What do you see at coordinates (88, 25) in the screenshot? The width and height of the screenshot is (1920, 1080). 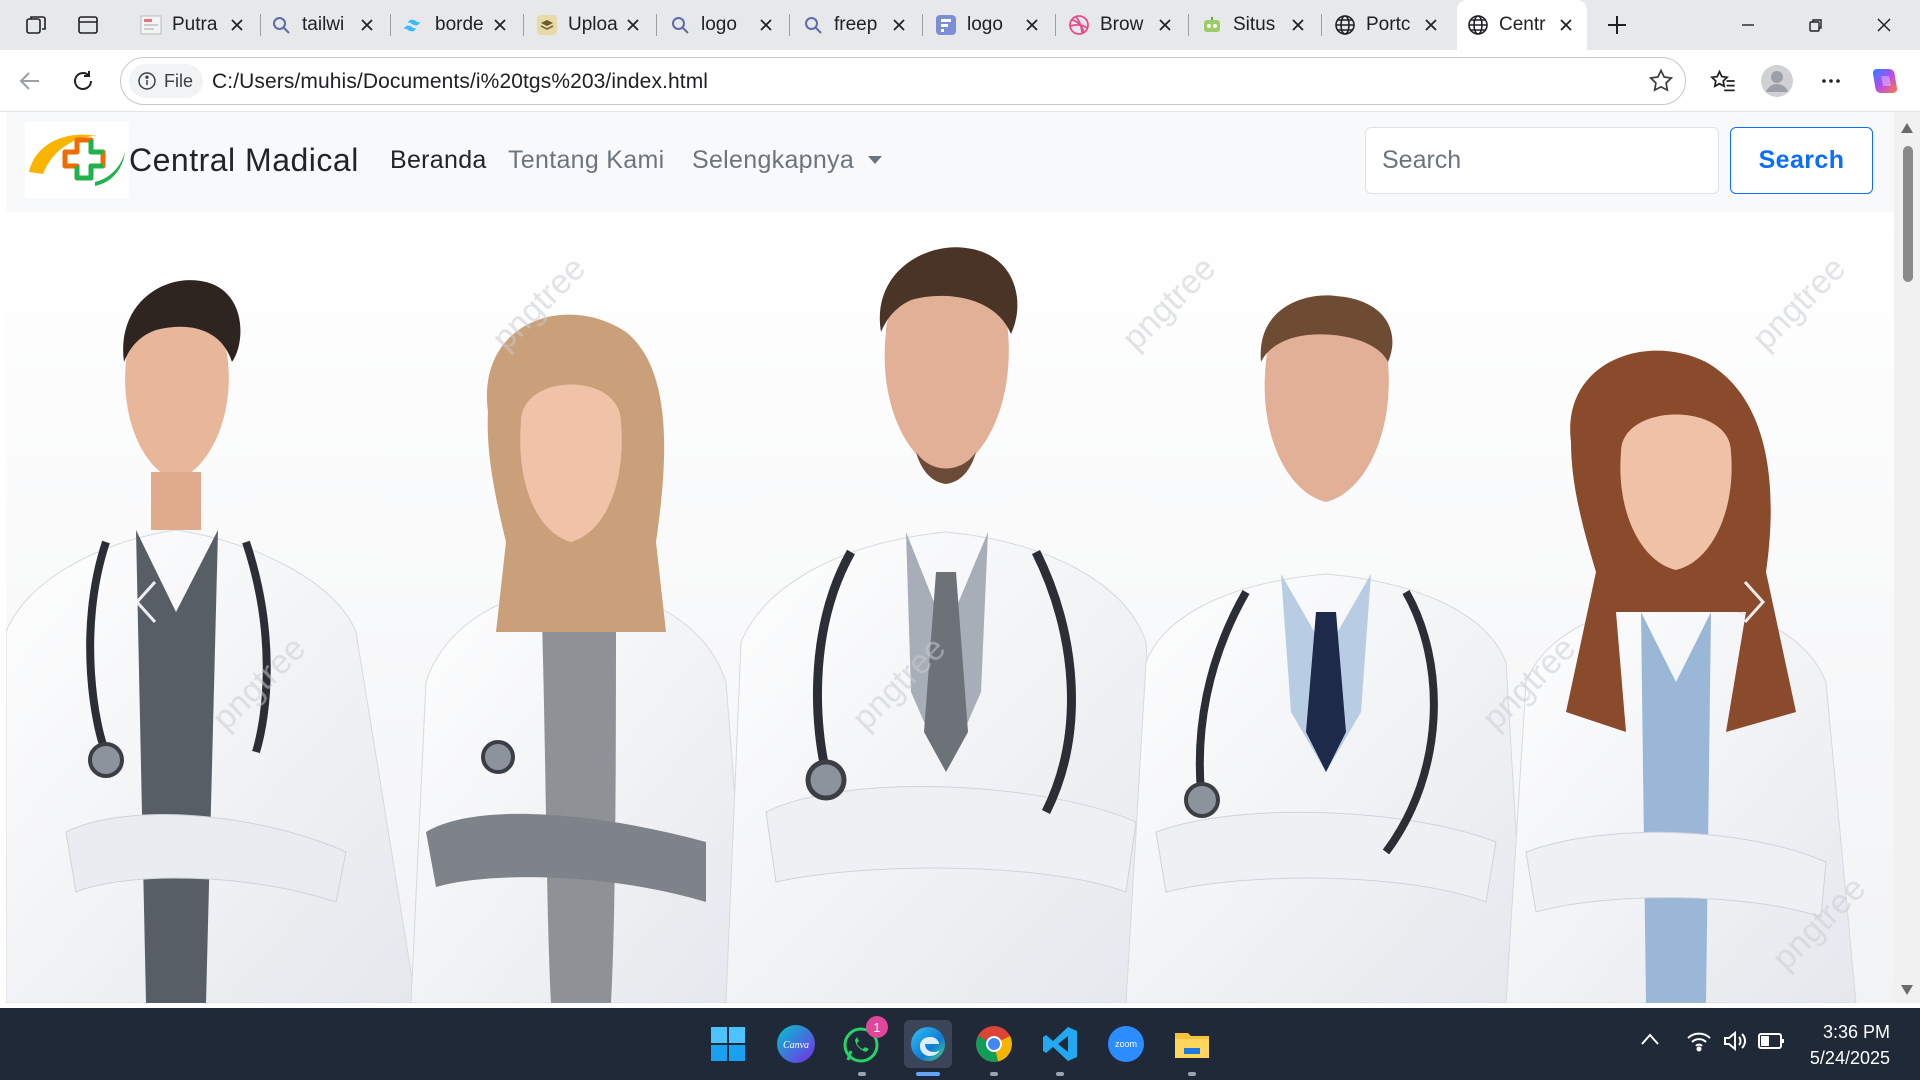 I see `tab-actions-icon` at bounding box center [88, 25].